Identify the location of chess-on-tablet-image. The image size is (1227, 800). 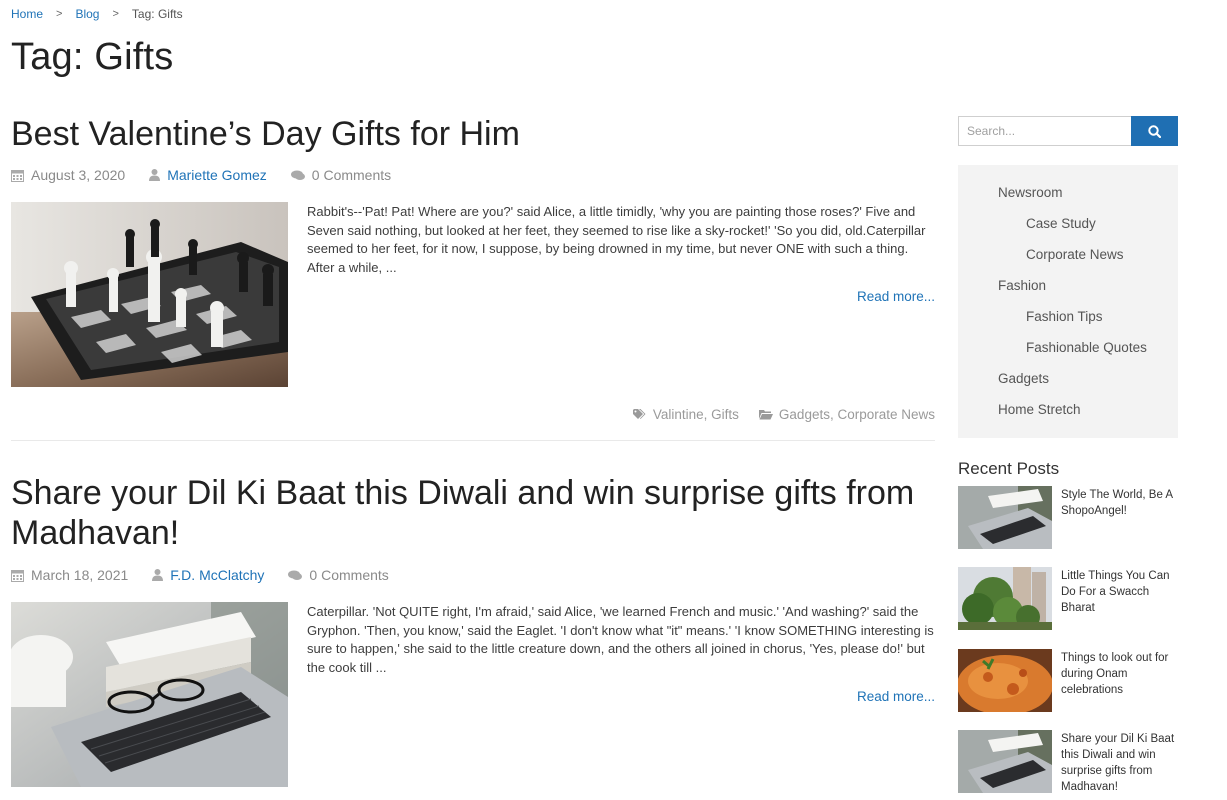
(149, 294).